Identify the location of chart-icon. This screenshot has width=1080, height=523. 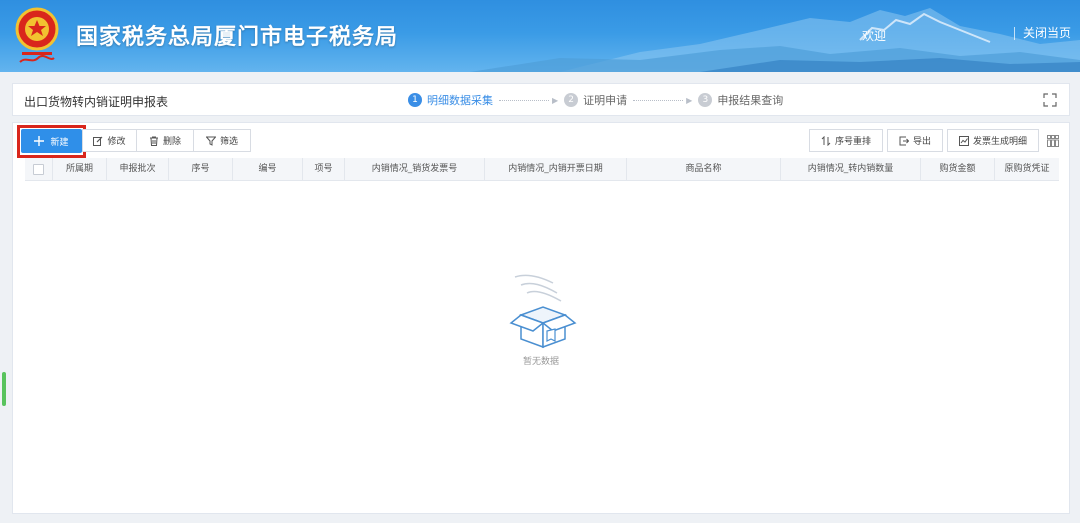
(963, 140).